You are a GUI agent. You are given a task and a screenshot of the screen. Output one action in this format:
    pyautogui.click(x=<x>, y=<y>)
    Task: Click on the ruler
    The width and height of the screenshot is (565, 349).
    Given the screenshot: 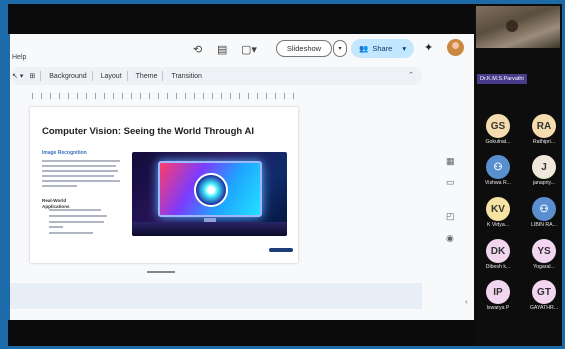 What is the action you would take?
    pyautogui.click(x=164, y=96)
    